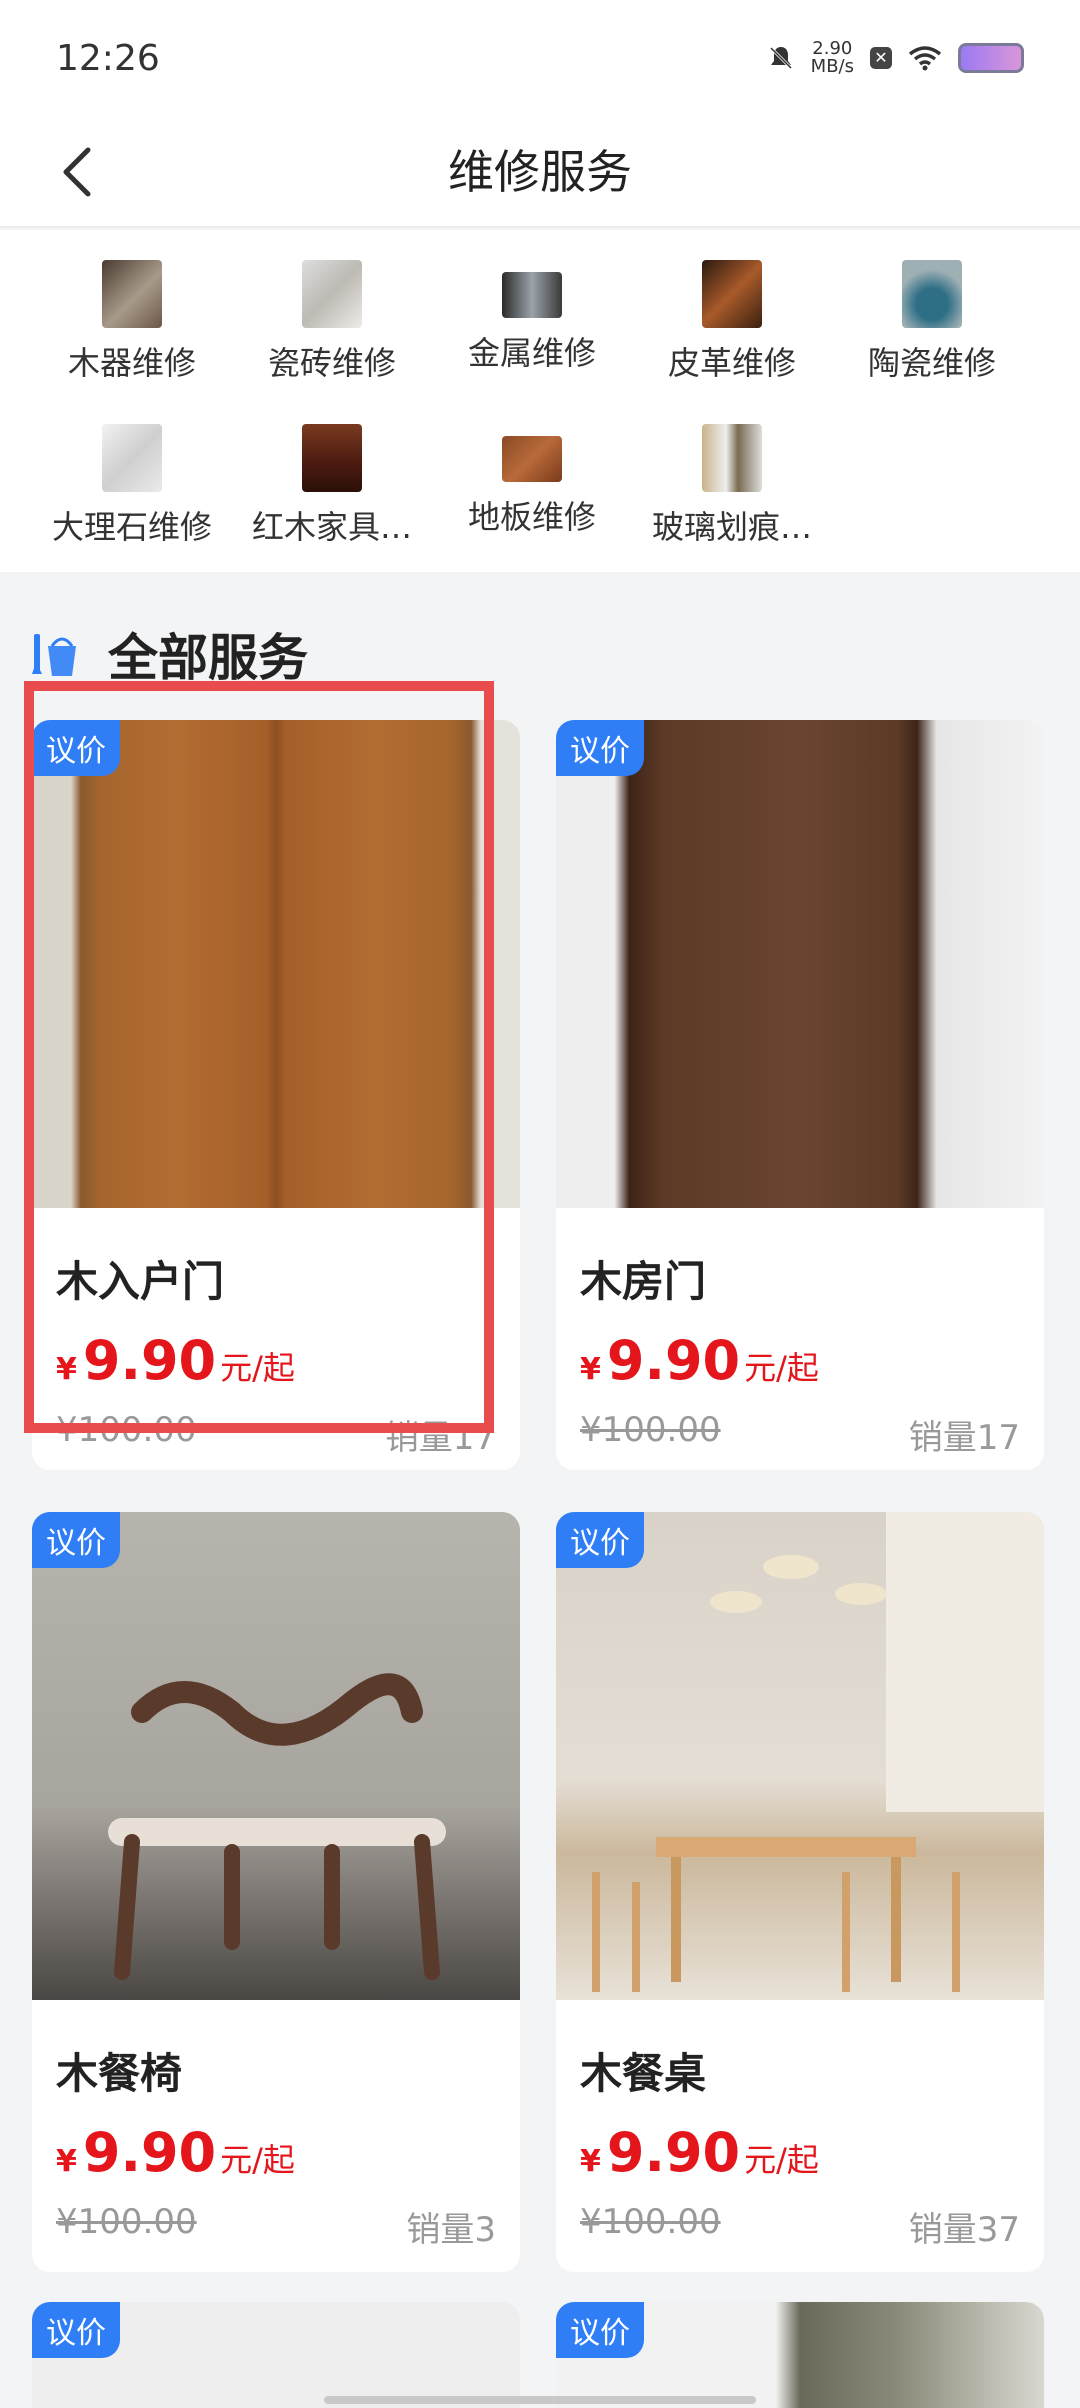 The height and width of the screenshot is (2408, 1080). Describe the element at coordinates (208, 658) in the screenshot. I see `section-title: 全部服务` at that location.